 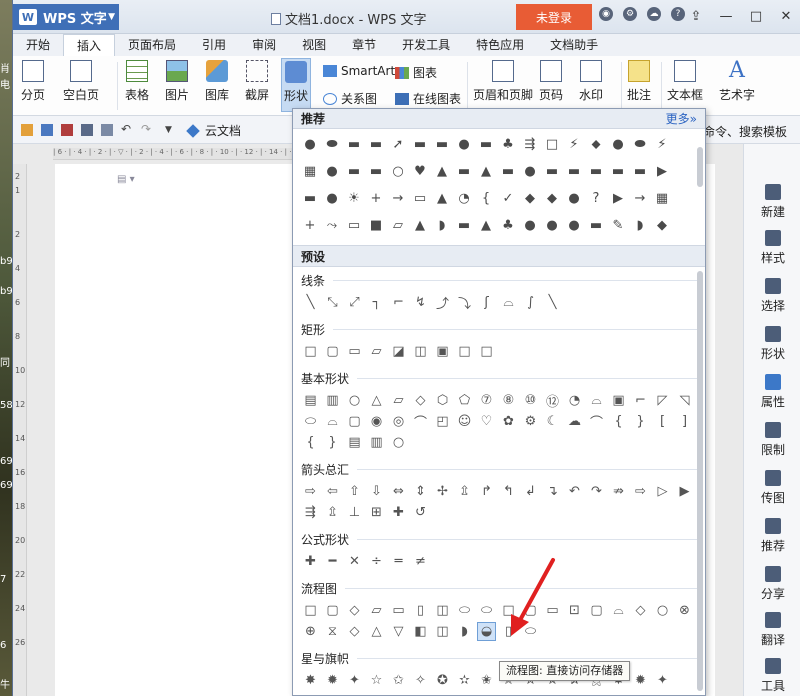 What do you see at coordinates (214, 45) in the screenshot?
I see `tab-references: 引用` at bounding box center [214, 45].